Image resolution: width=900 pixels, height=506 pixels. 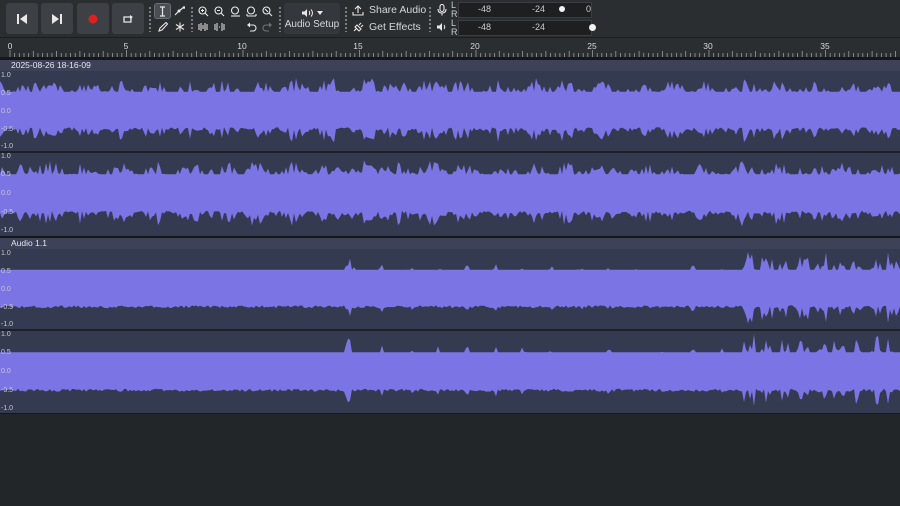 I want to click on audio-setup-label: Audio Setup, so click(x=312, y=24).